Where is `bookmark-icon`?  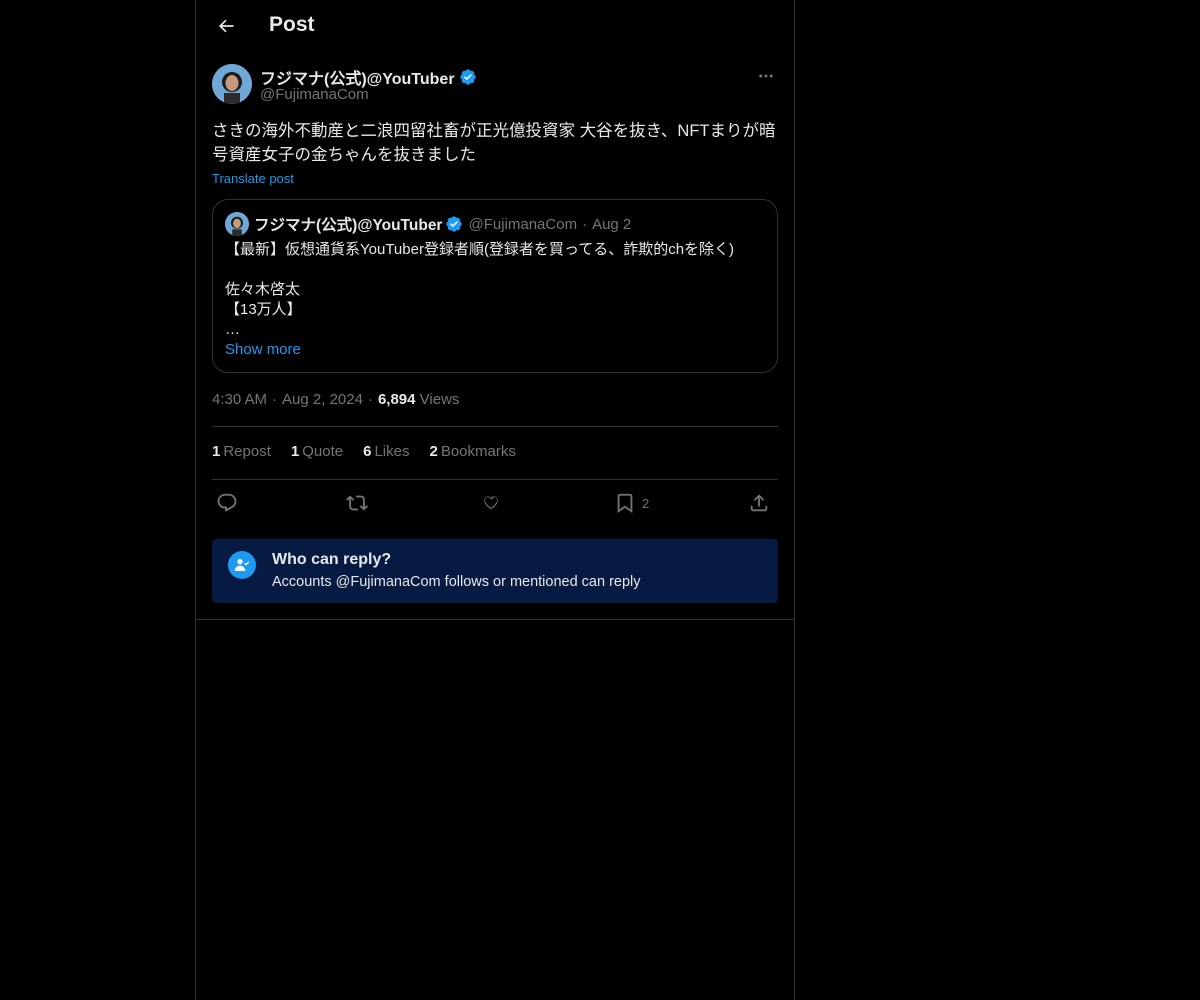 bookmark-icon is located at coordinates (625, 503).